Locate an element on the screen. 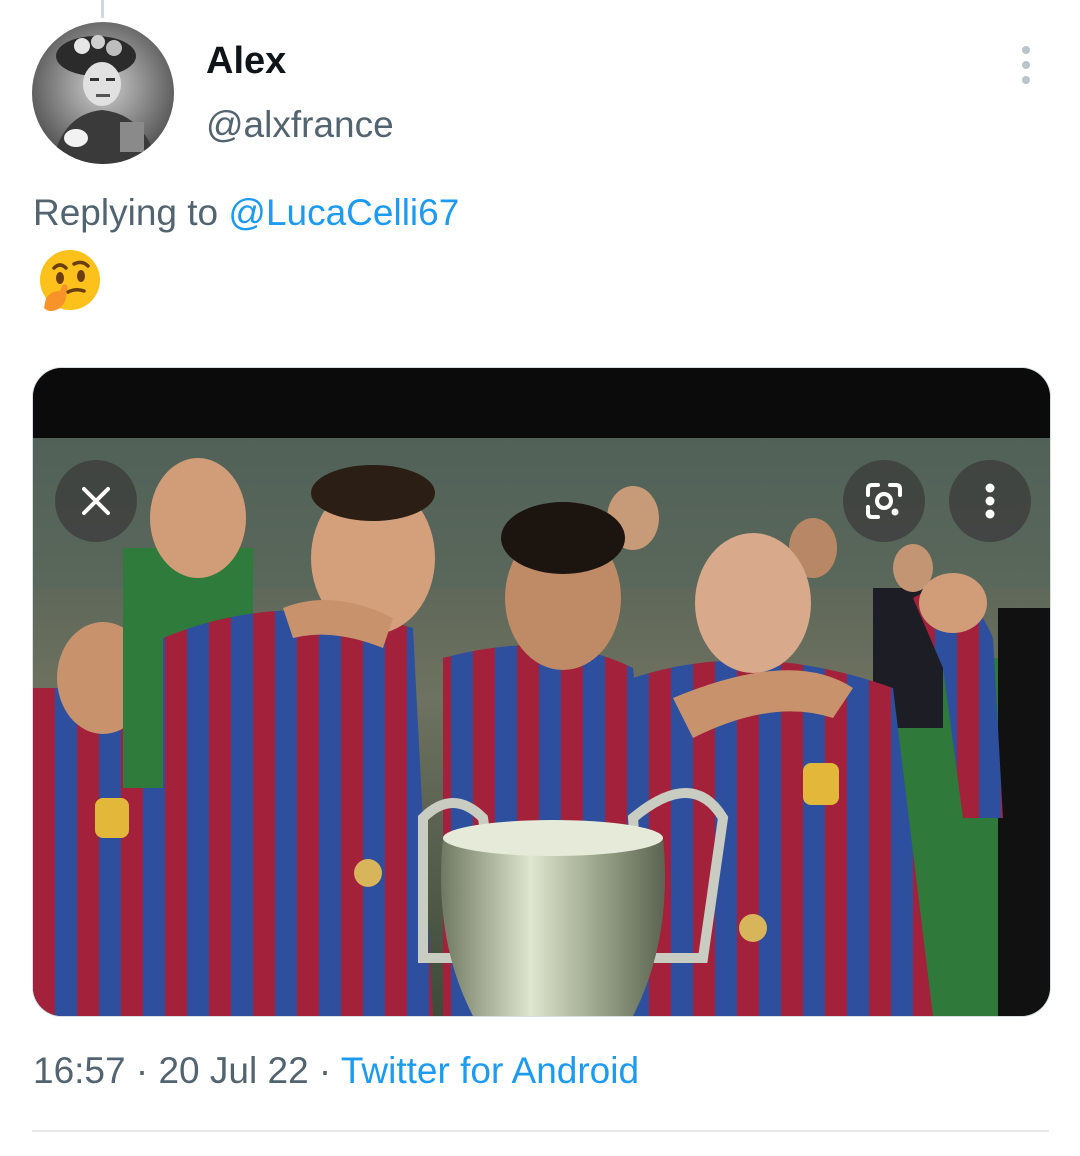  lens-search-button is located at coordinates (884, 501).